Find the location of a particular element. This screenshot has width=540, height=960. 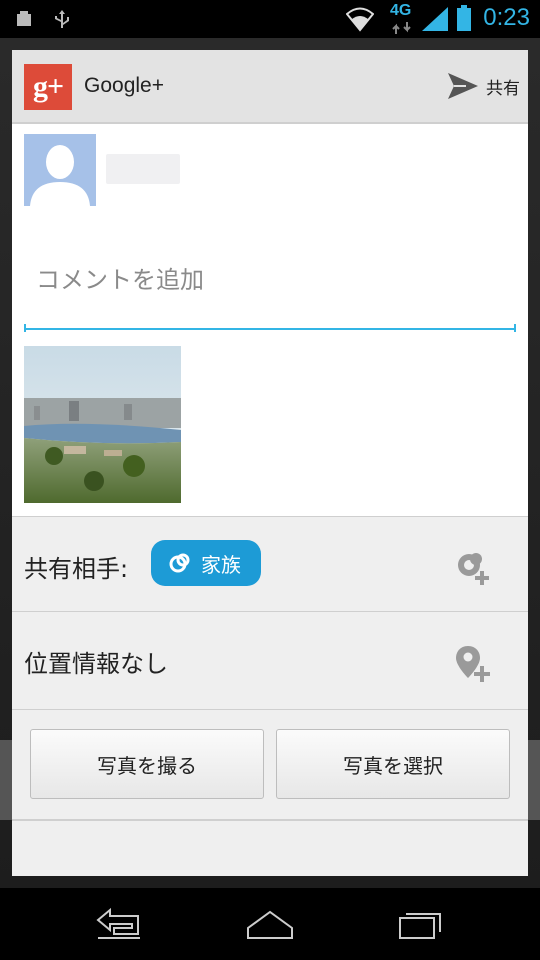

back-icon is located at coordinates (122, 924).